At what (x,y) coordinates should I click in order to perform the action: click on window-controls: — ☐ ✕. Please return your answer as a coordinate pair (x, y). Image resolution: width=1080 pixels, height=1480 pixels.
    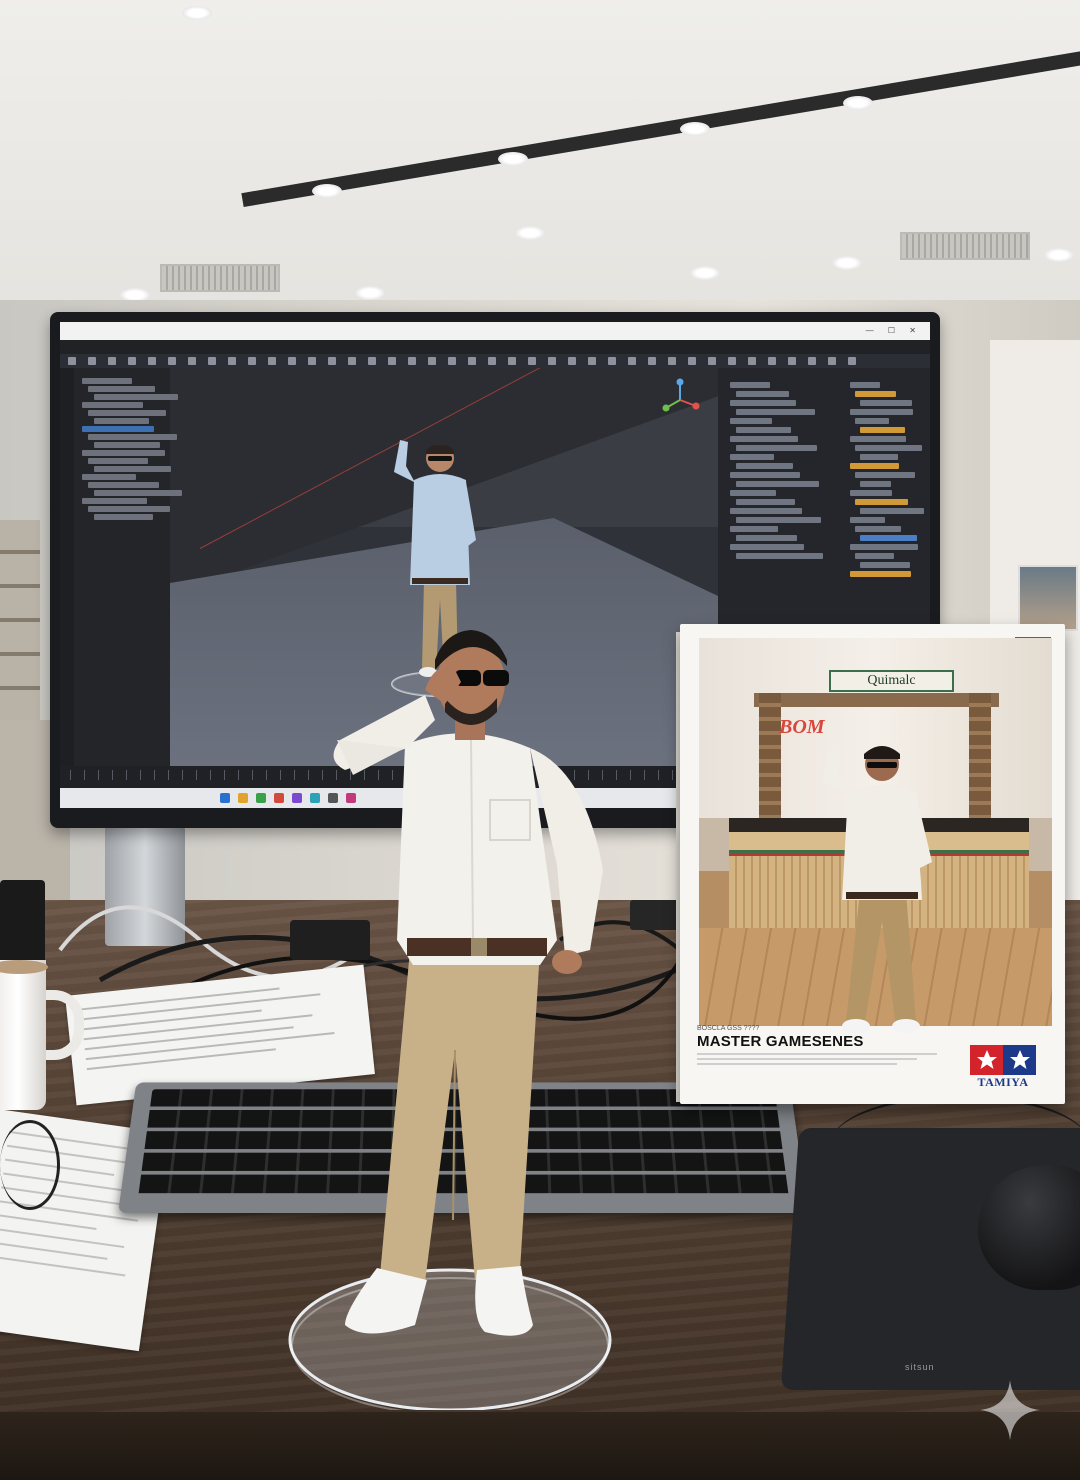
    Looking at the image, I should click on (894, 331).